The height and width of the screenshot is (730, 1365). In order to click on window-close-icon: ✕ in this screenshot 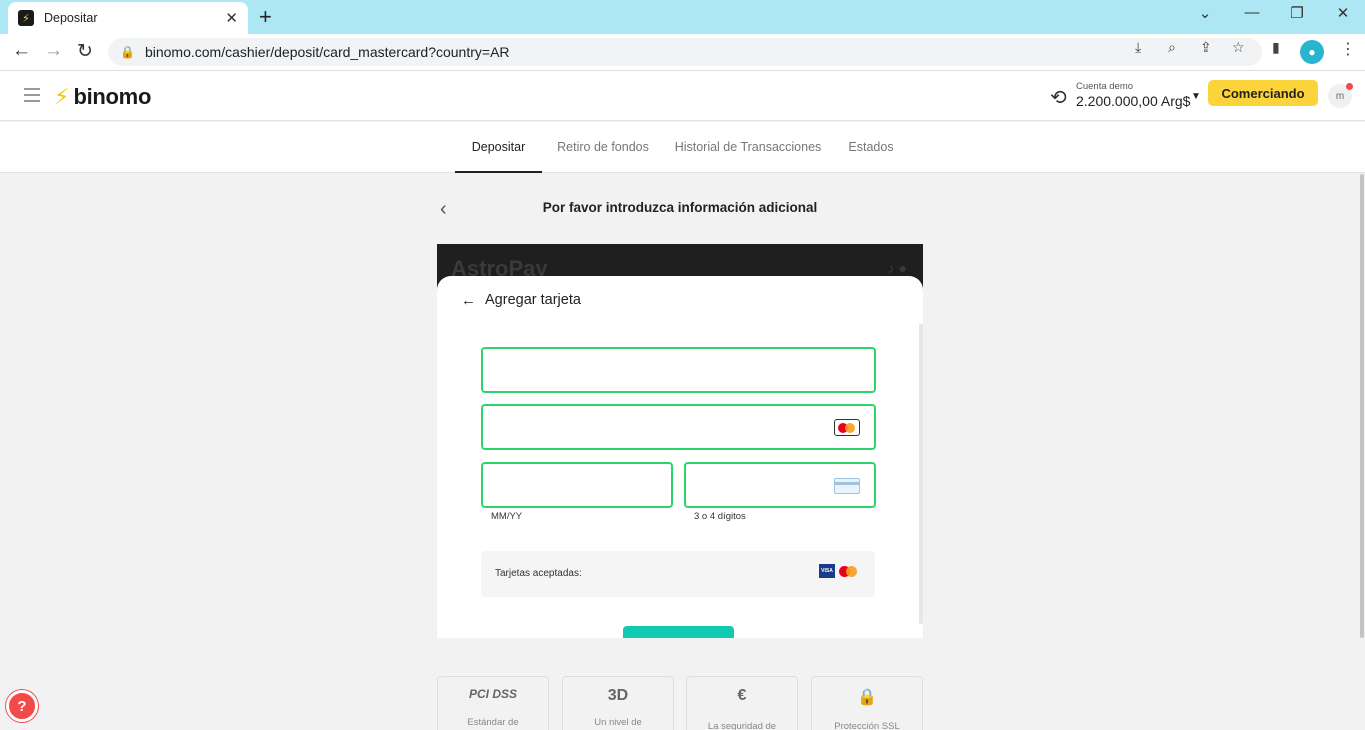, I will do `click(1343, 13)`.